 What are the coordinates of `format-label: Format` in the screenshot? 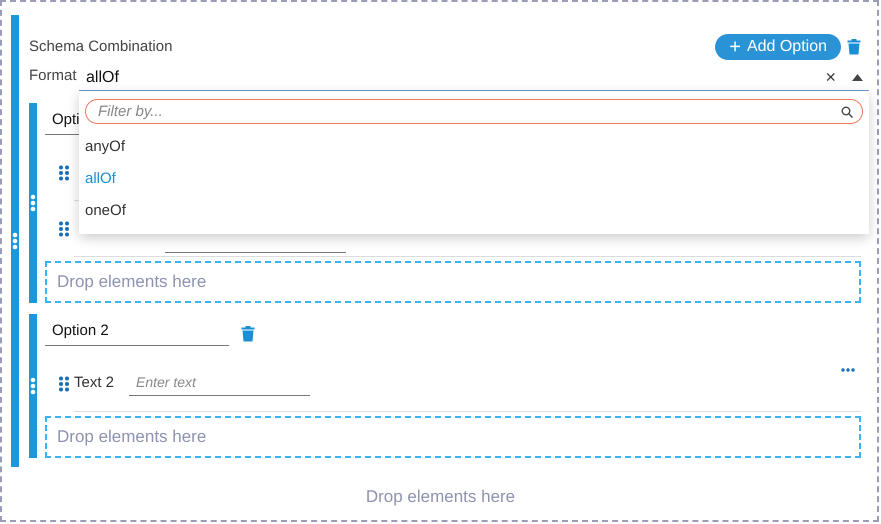 It's located at (53, 76).